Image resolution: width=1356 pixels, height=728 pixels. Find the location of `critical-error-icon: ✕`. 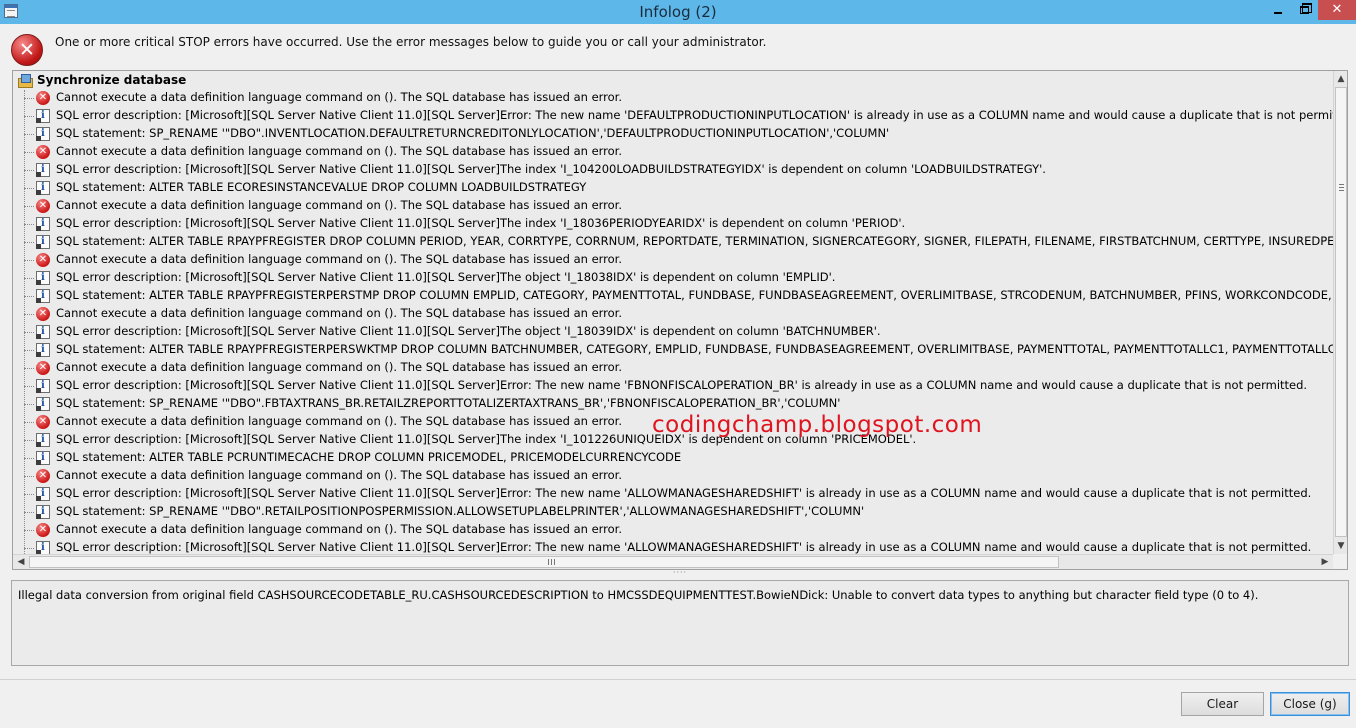

critical-error-icon: ✕ is located at coordinates (27, 50).